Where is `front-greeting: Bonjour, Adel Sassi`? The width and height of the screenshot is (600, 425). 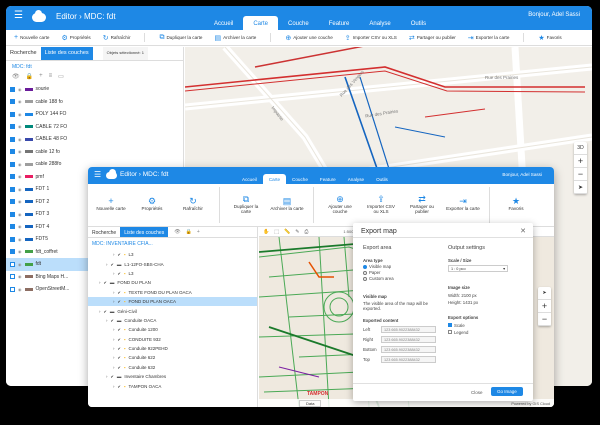 front-greeting: Bonjour, Adel Sassi is located at coordinates (522, 174).